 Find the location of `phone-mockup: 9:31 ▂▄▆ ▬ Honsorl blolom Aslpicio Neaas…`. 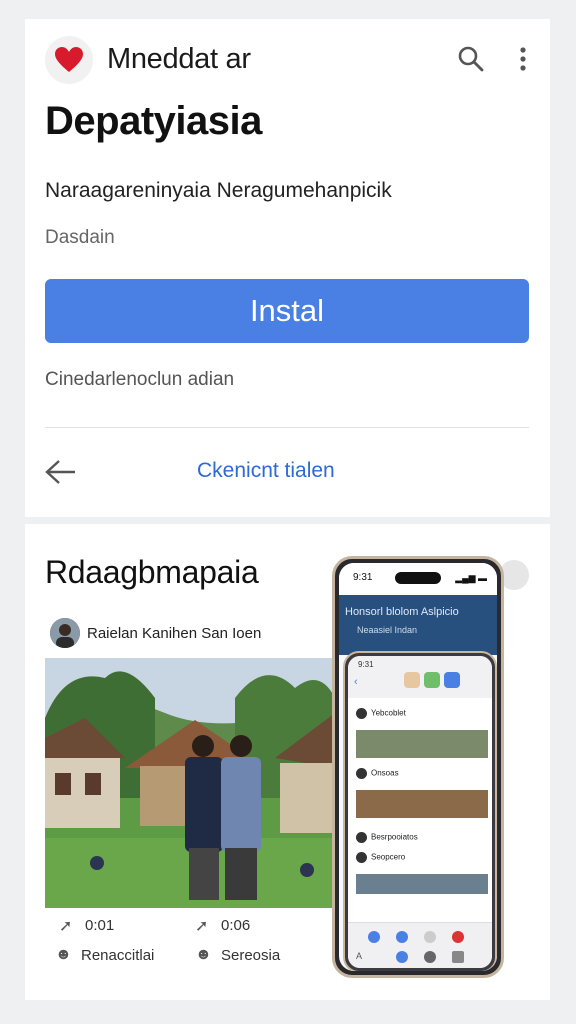

phone-mockup: 9:31 ▂▄▆ ▬ Honsorl blolom Aslpicio Neaas… is located at coordinates (418, 767).